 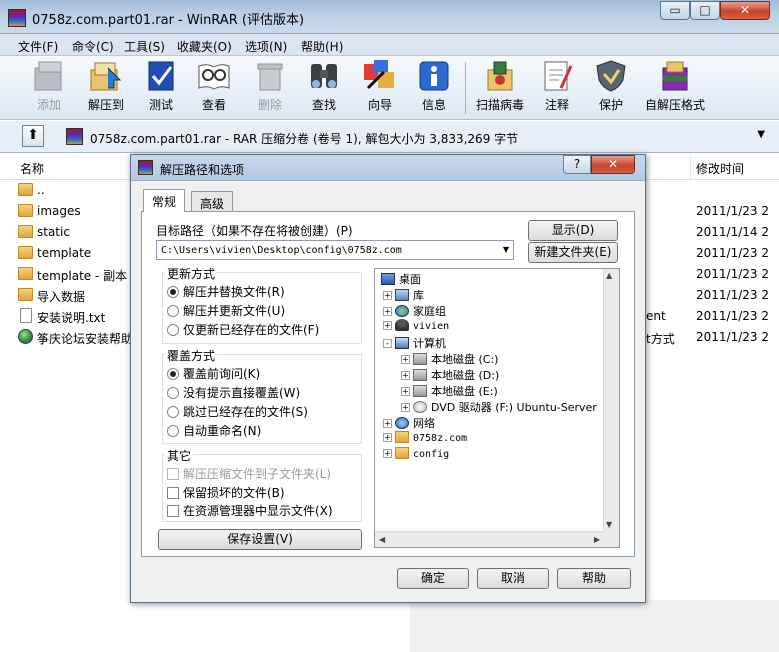 What do you see at coordinates (425, 437) in the screenshot?
I see `tree-node: +0758z.com` at bounding box center [425, 437].